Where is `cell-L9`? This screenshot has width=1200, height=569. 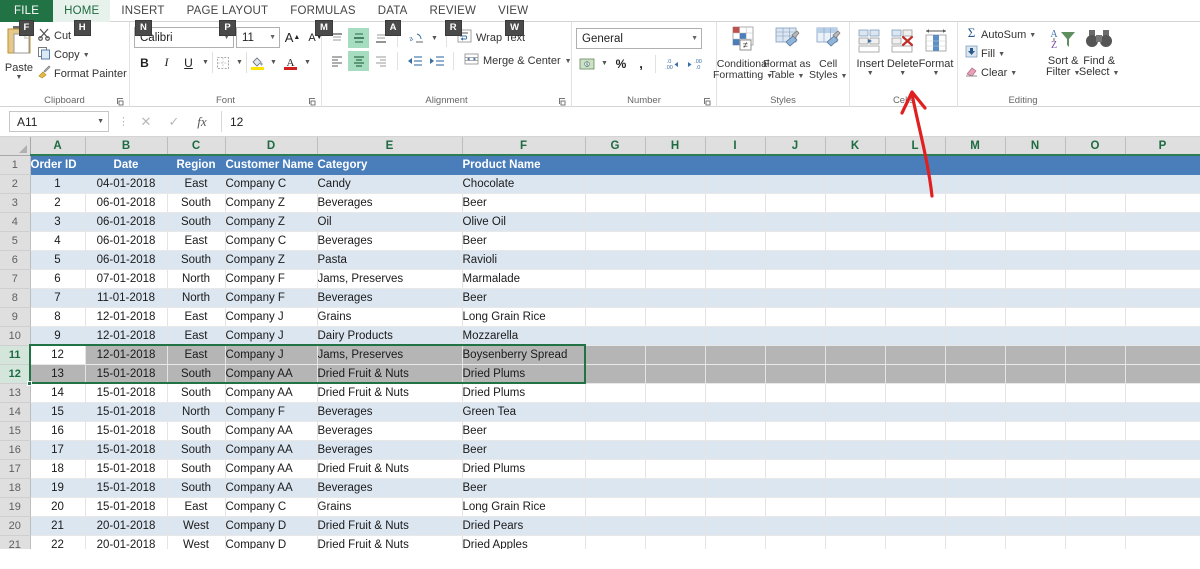
cell-L9 is located at coordinates (915, 317).